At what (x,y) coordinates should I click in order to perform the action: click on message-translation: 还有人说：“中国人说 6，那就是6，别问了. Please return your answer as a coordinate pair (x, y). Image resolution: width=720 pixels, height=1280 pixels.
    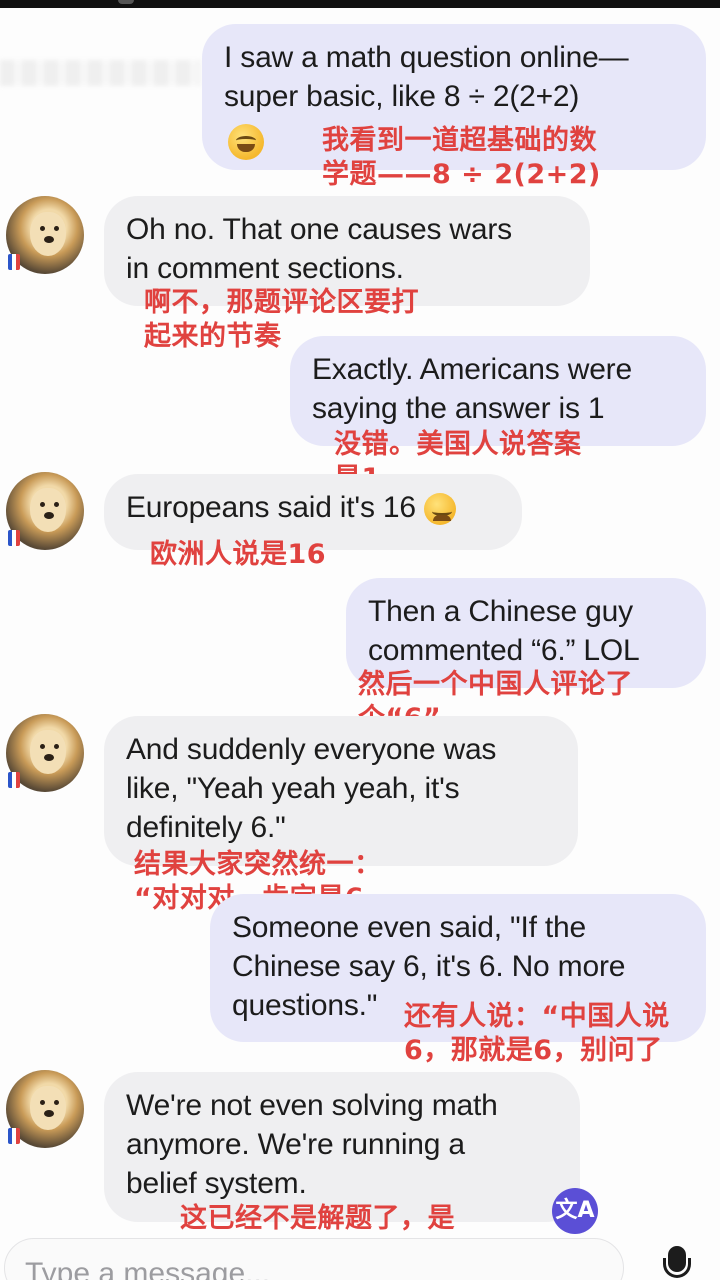
    Looking at the image, I should click on (537, 1033).